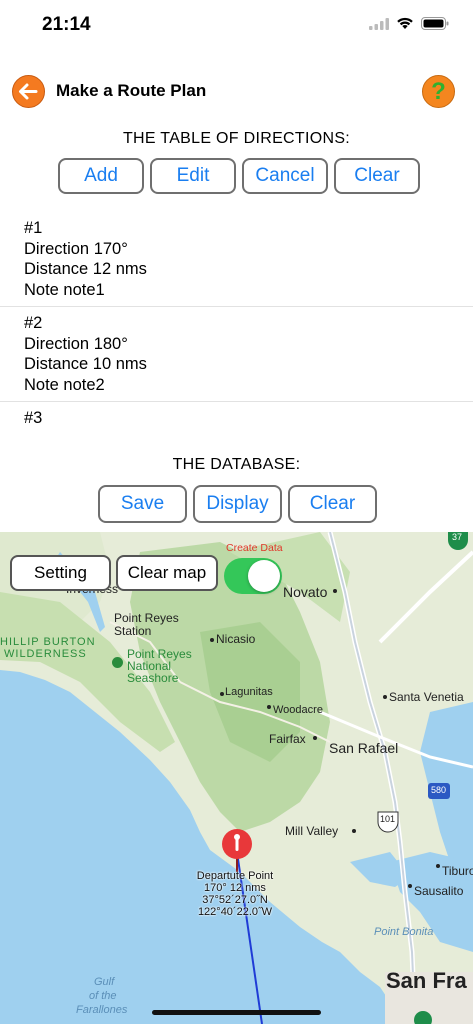 The image size is (473, 1024). What do you see at coordinates (33, 323) in the screenshot?
I see `entry-index: #2` at bounding box center [33, 323].